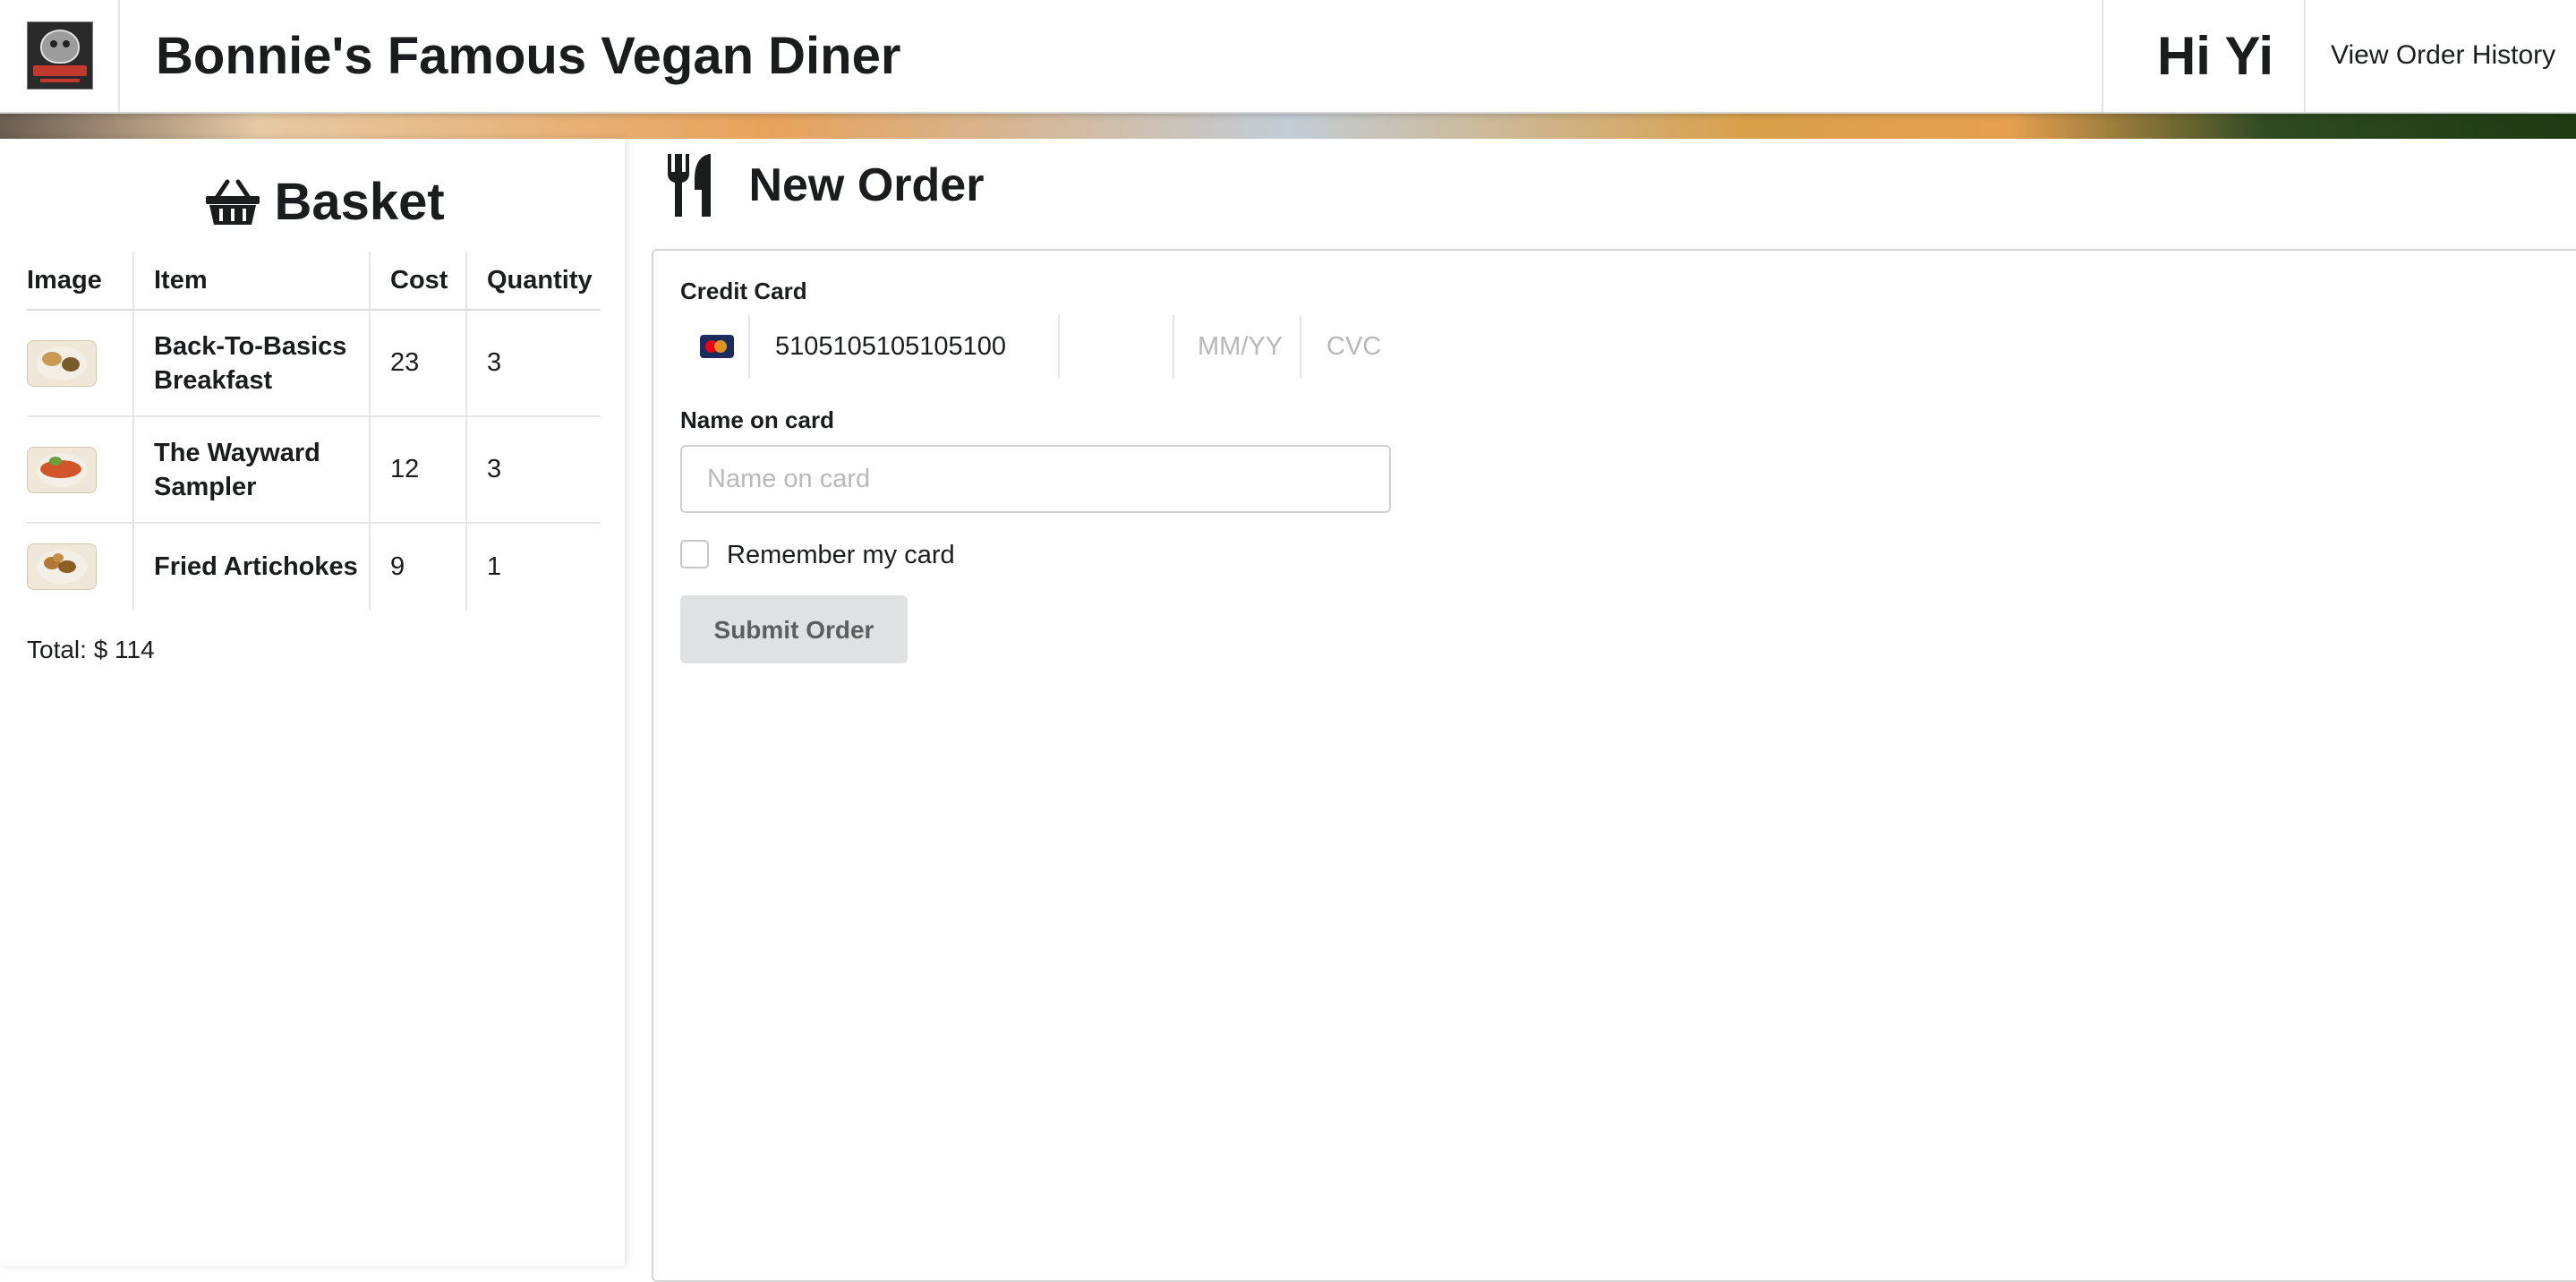 This screenshot has width=2576, height=1282. Describe the element at coordinates (62, 469) in the screenshot. I see `sampler-thumbnail` at that location.